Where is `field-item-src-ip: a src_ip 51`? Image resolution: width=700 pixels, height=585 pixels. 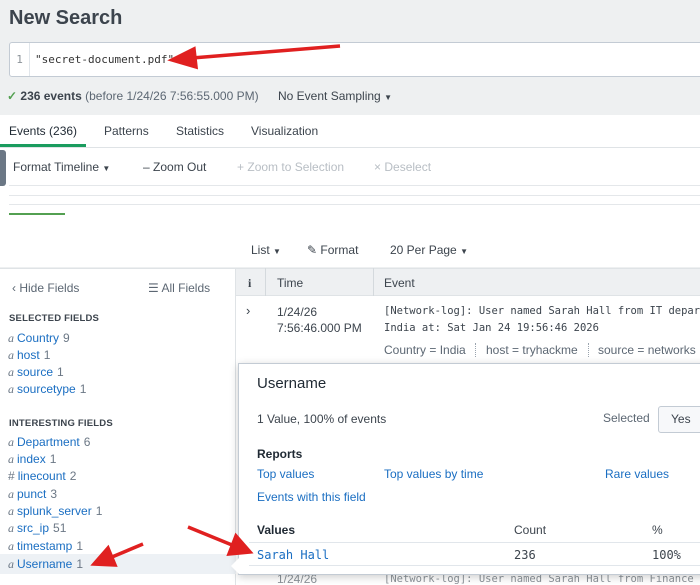
field-item-src-ip: a src_ip 51 is located at coordinates (37, 528).